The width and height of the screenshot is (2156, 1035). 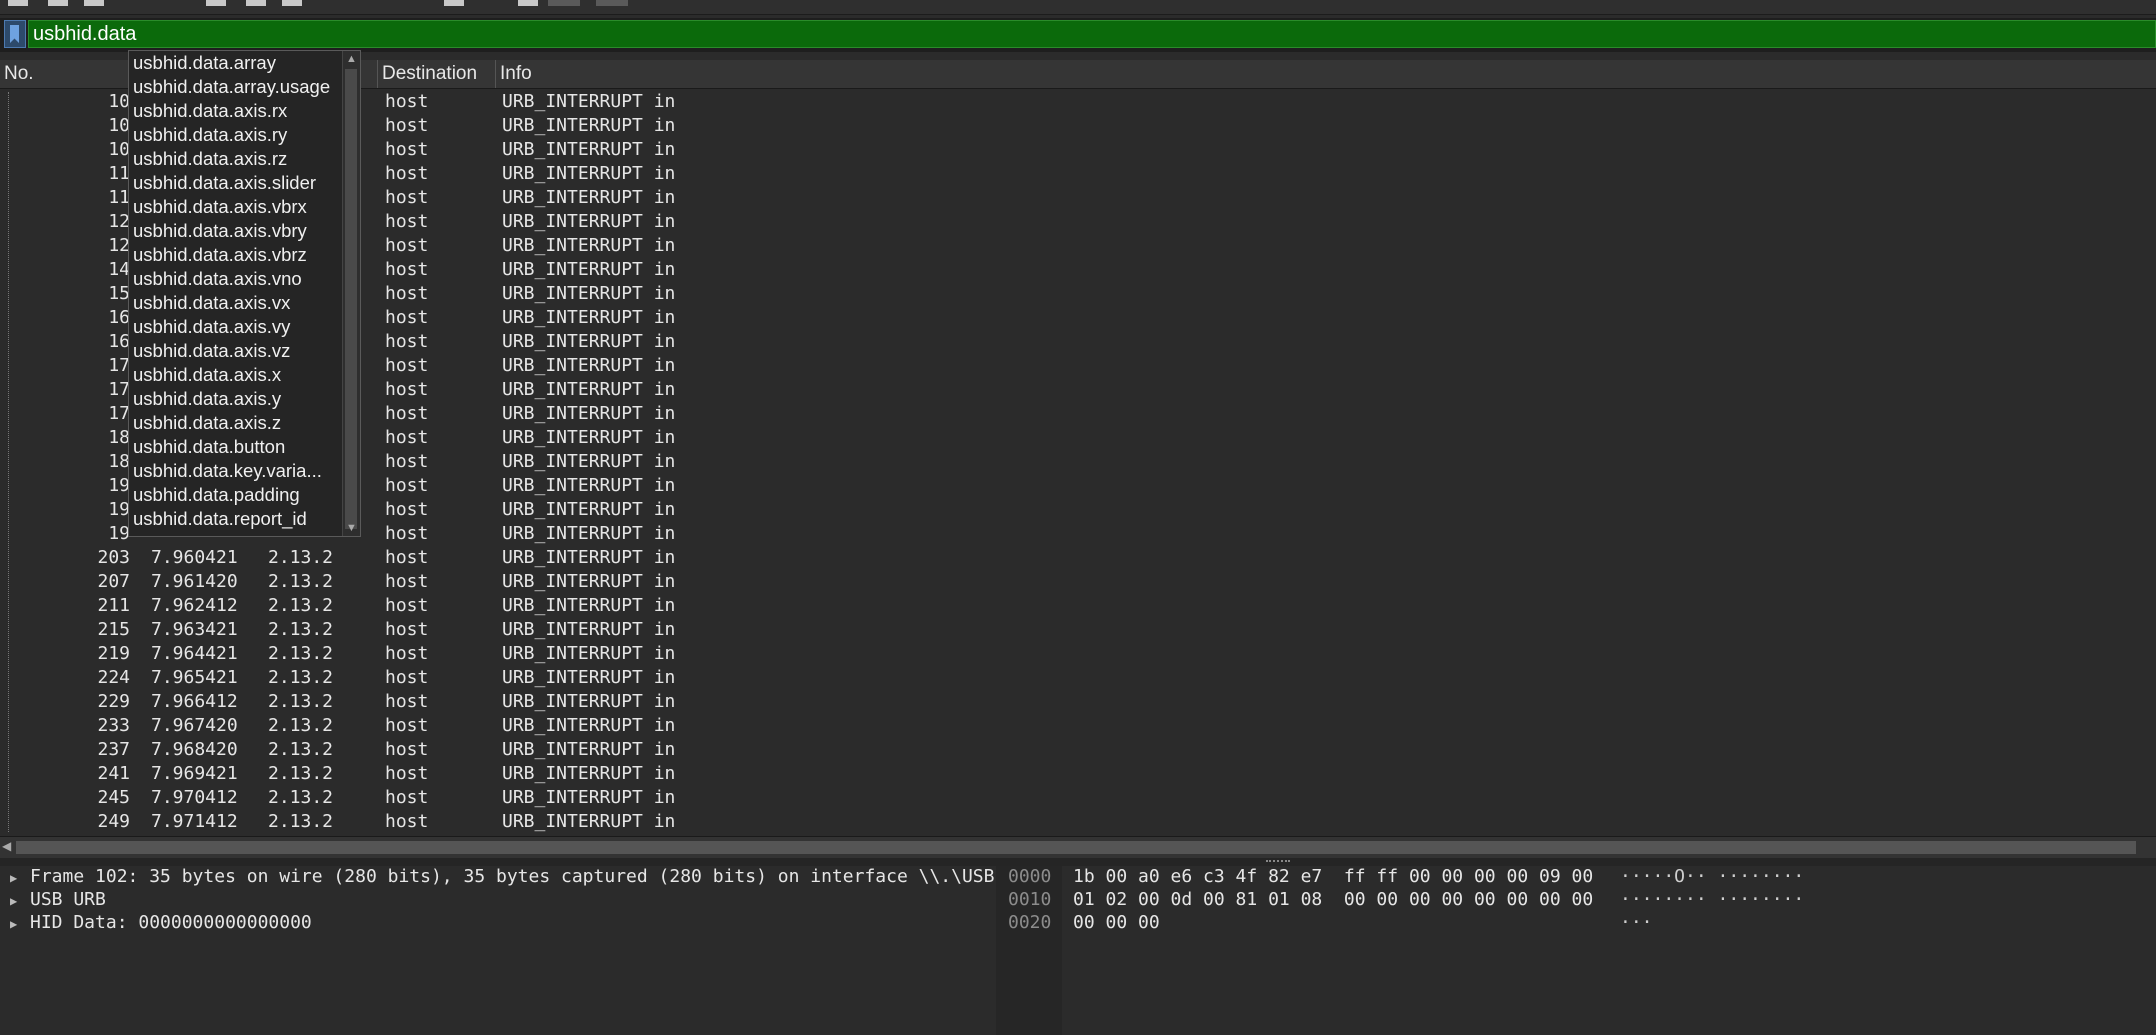 I want to click on splitter-grip-icon, so click(x=1278, y=862).